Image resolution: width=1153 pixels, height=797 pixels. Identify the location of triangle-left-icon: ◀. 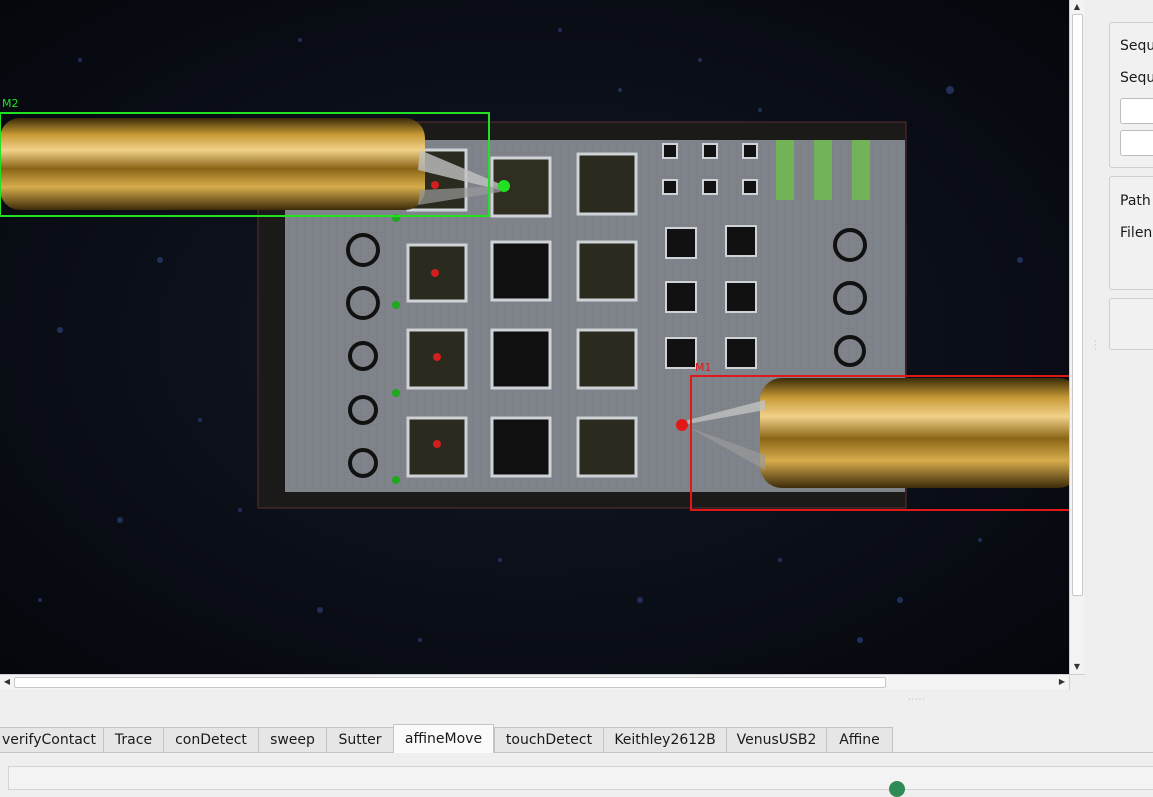
(7, 682).